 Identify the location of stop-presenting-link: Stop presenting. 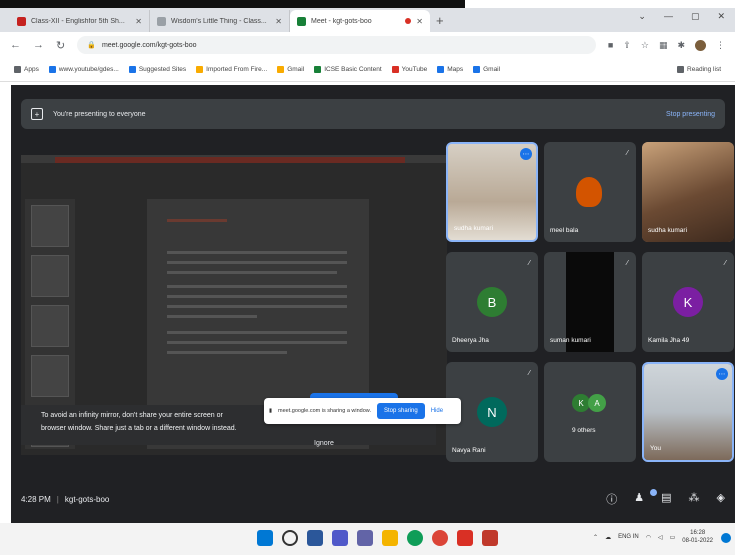
(690, 114).